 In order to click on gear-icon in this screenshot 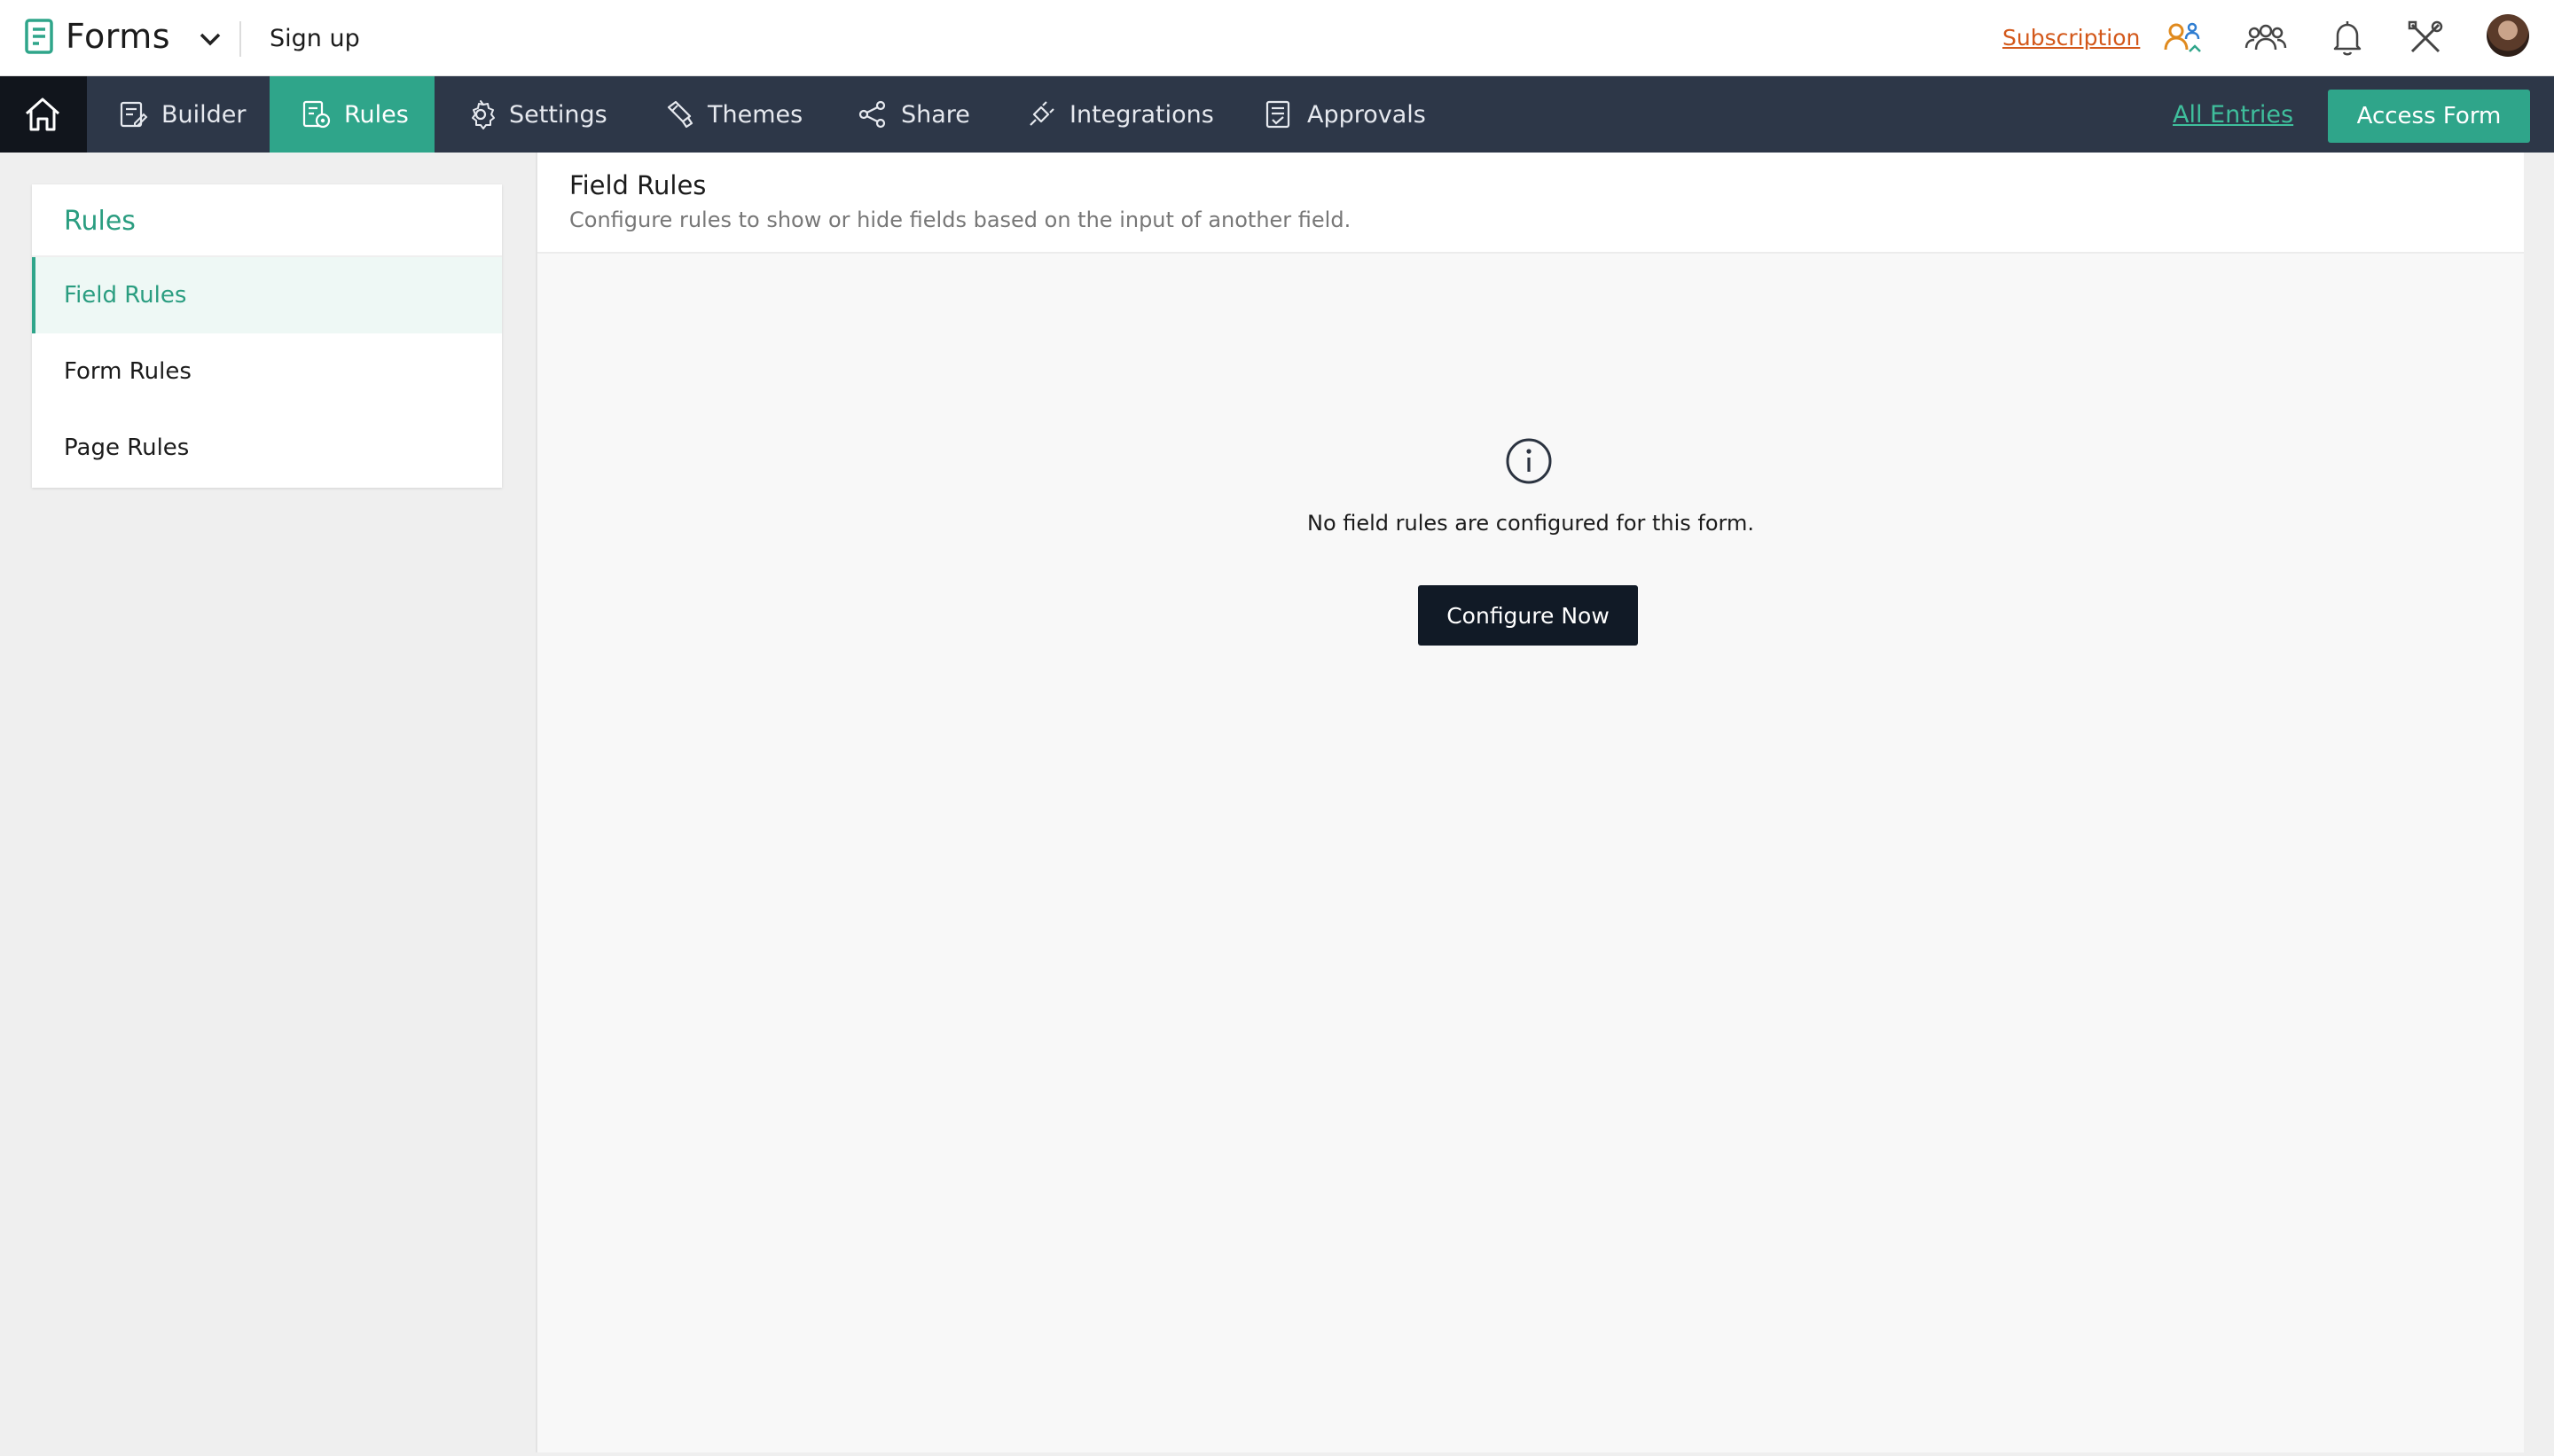, I will do `click(483, 114)`.